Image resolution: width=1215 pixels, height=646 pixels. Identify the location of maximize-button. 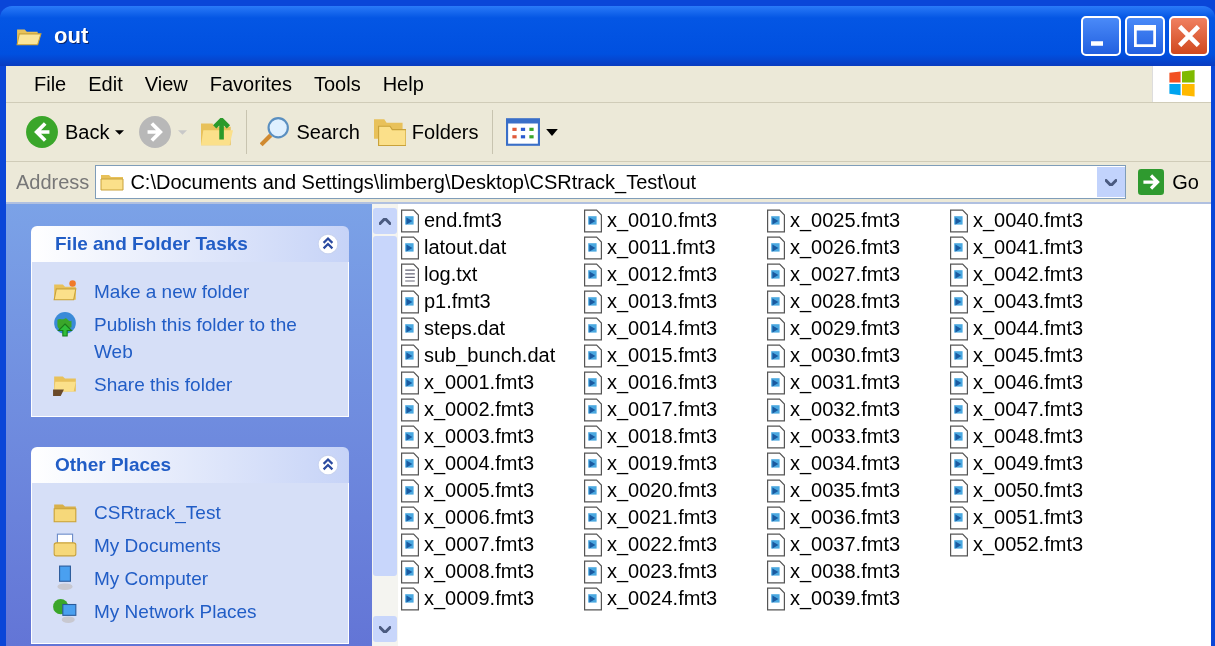
(1145, 36).